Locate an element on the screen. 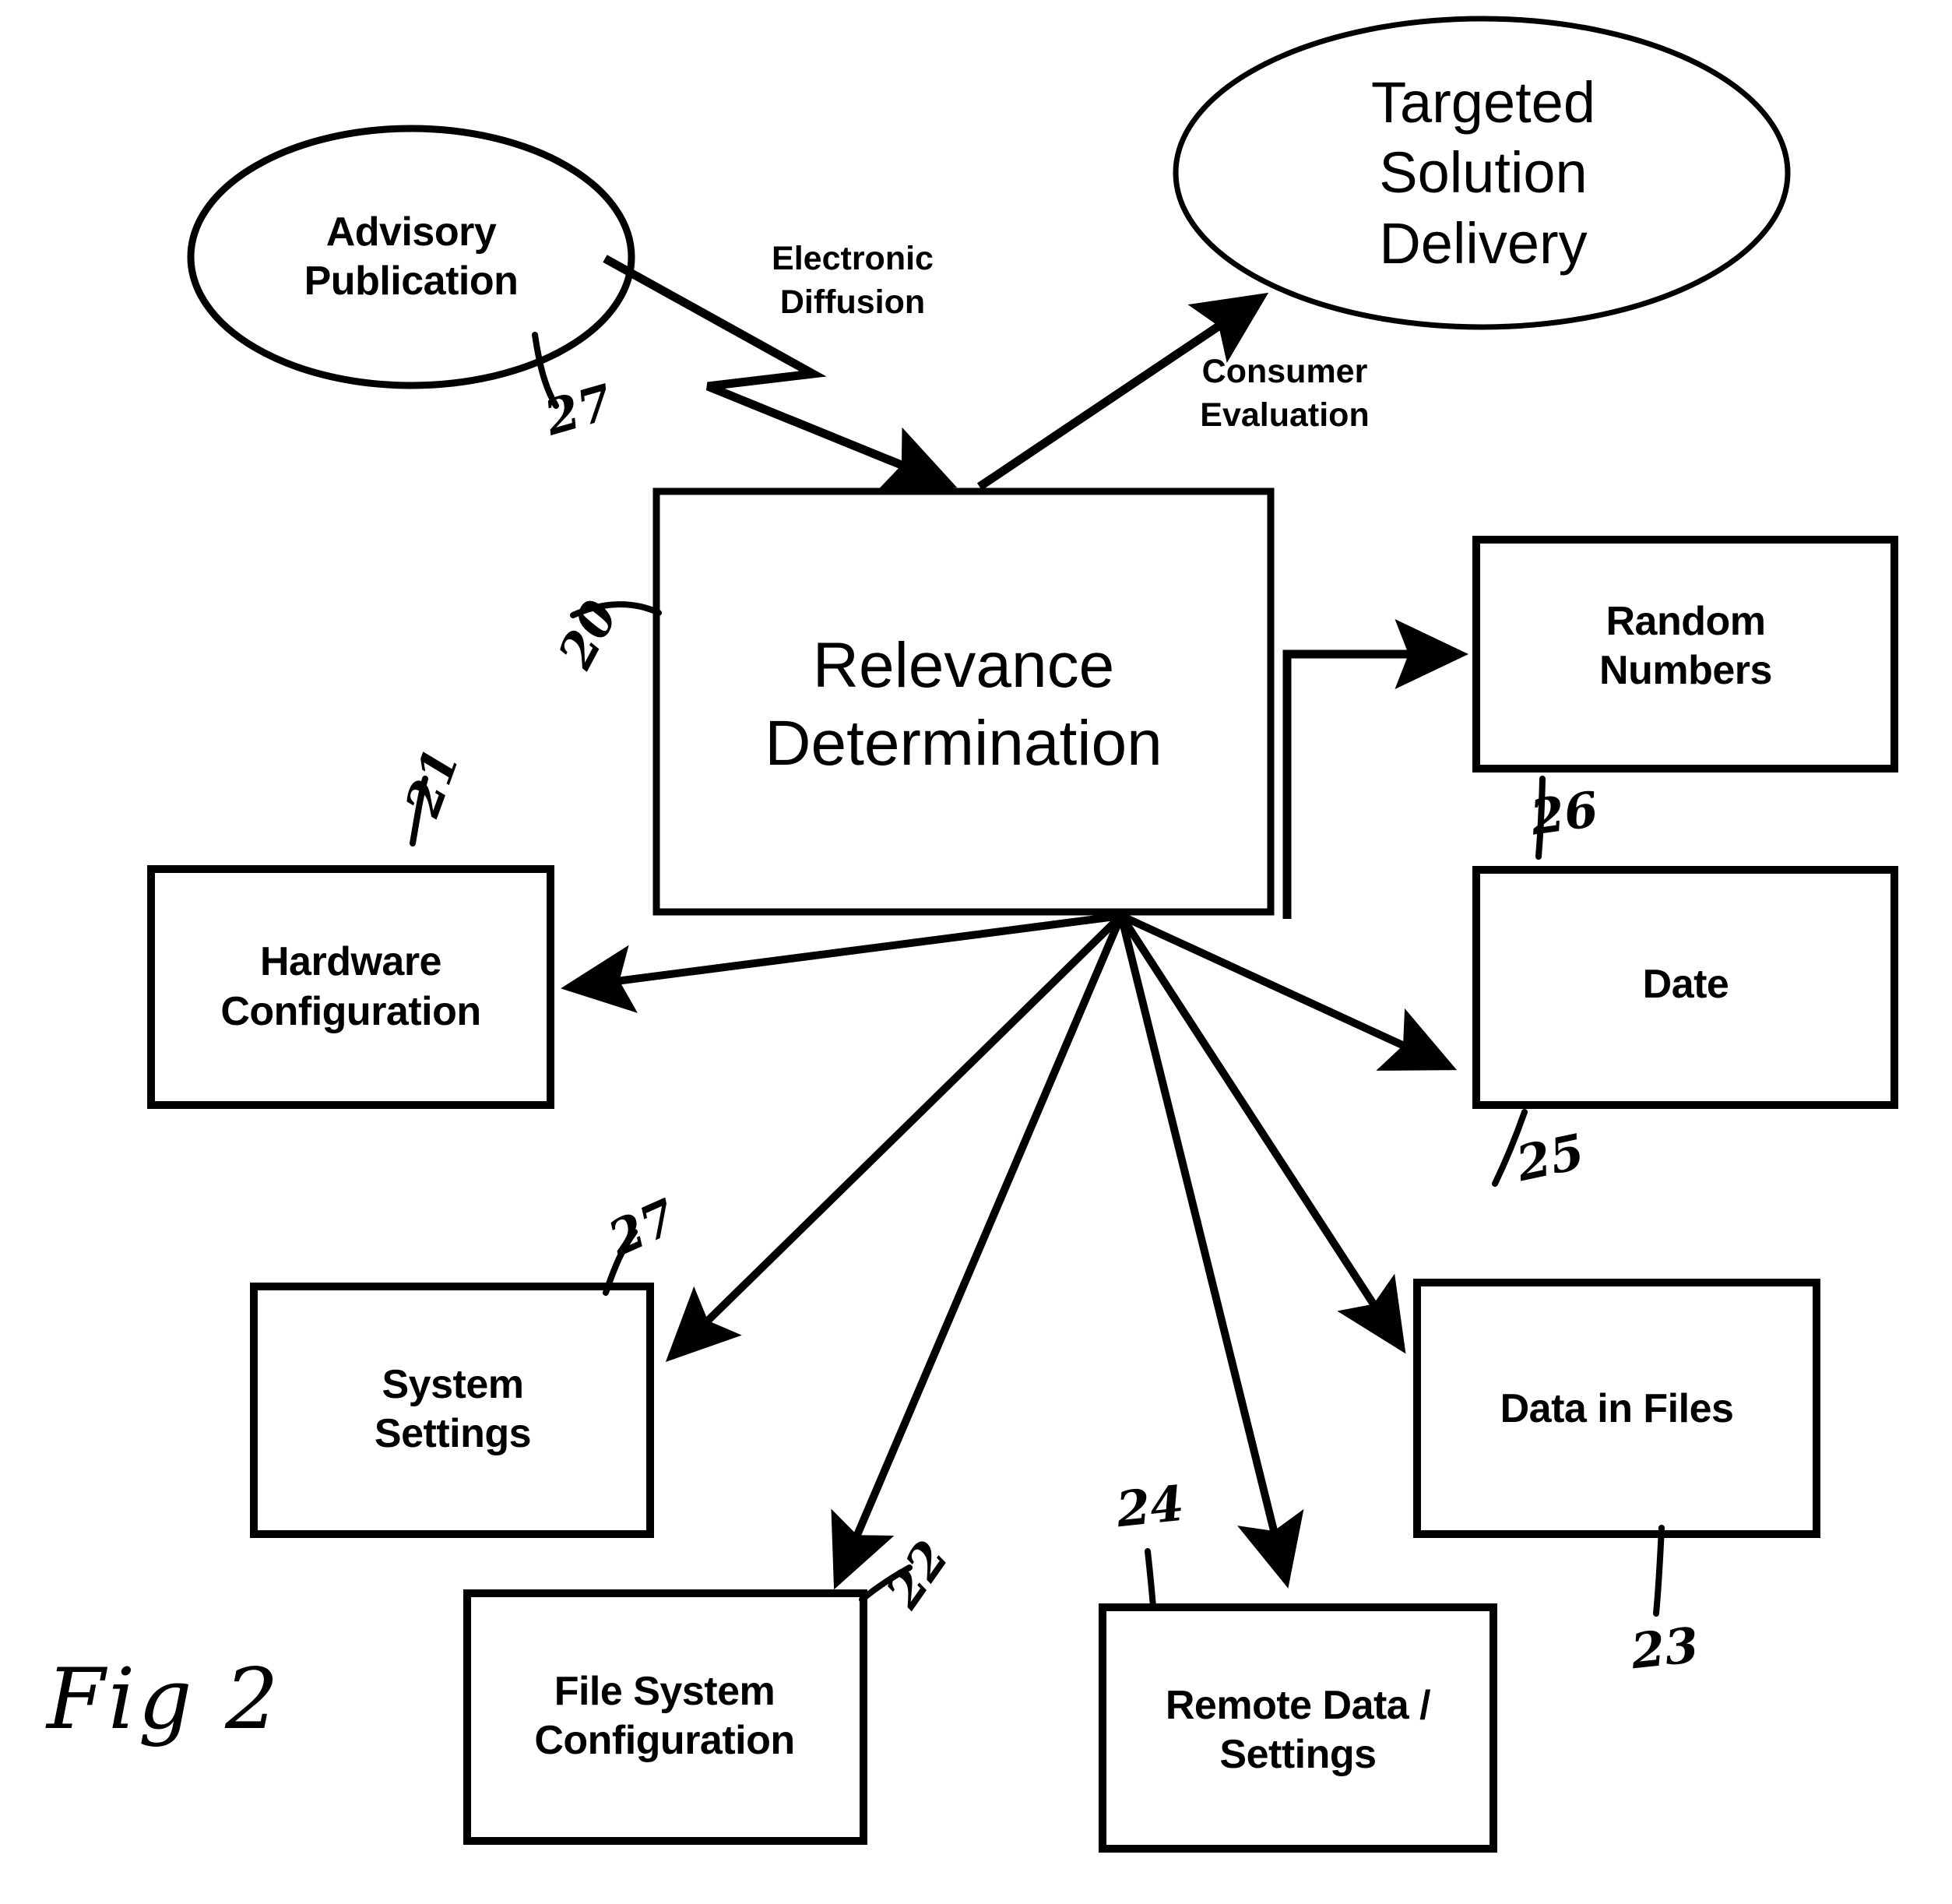 This screenshot has height=1904, width=1952. node-data-in-files is located at coordinates (1616, 1408).